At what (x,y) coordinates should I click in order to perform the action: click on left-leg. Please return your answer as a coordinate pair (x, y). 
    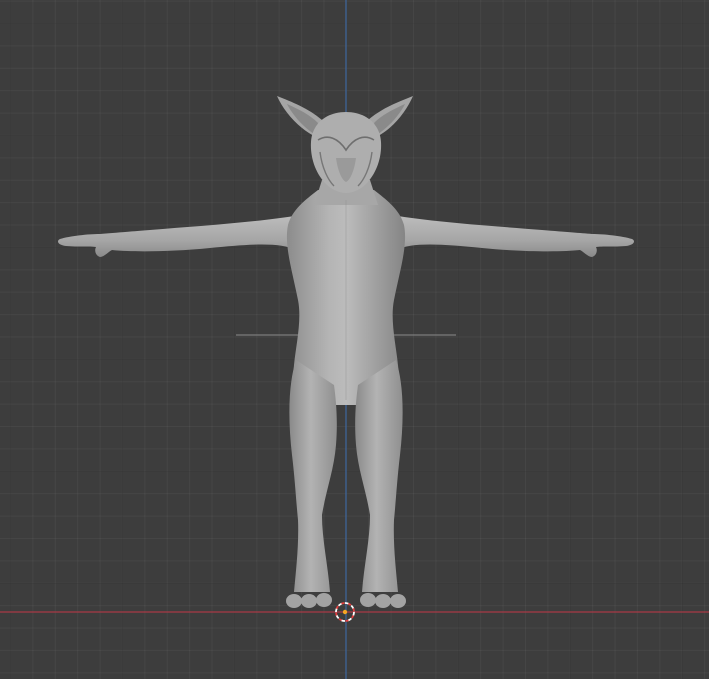
    Looking at the image, I should click on (313, 476).